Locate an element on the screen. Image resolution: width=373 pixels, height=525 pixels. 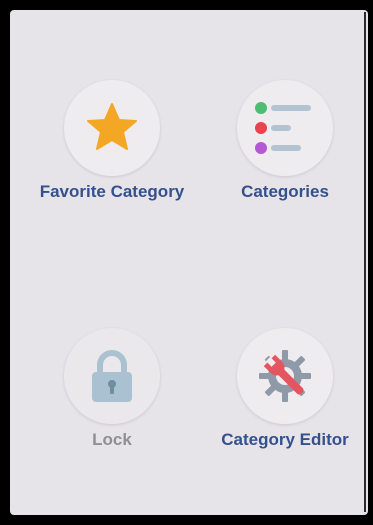
categories-tile: Categories is located at coordinates (285, 141).